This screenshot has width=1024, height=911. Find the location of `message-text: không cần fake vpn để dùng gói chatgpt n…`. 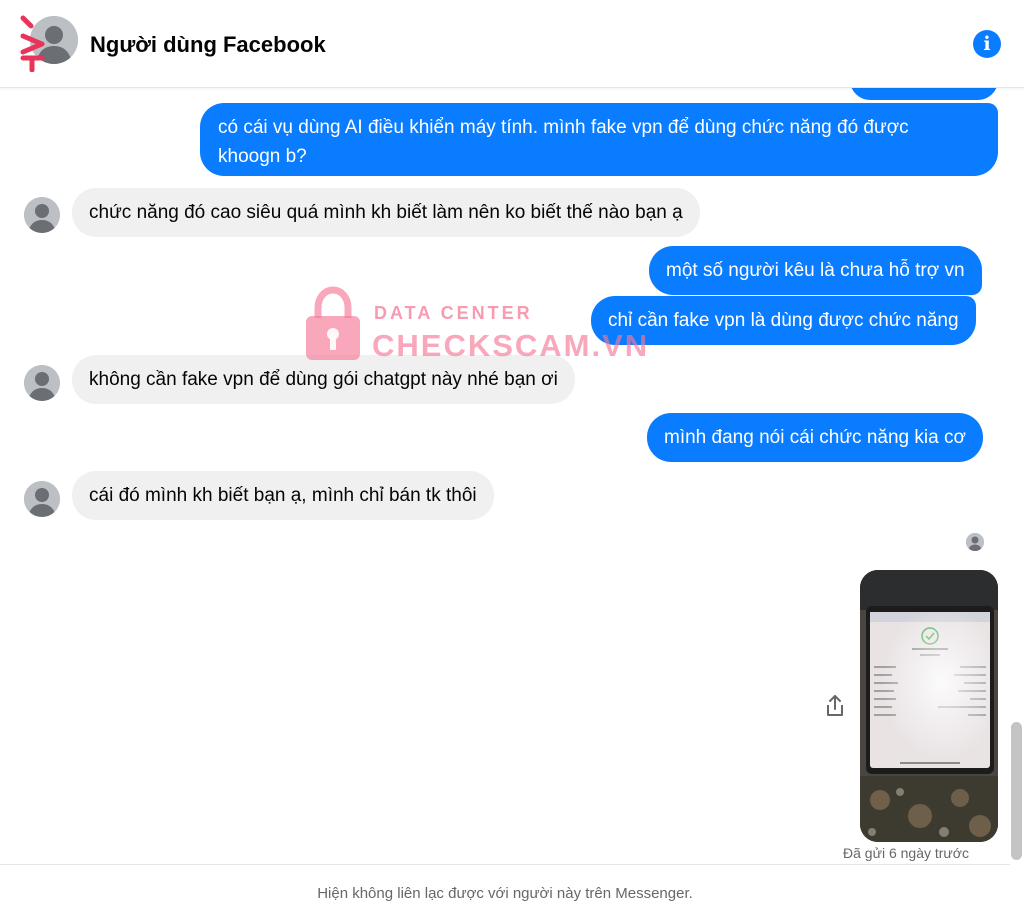

message-text: không cần fake vpn để dùng gói chatgpt n… is located at coordinates (323, 379).